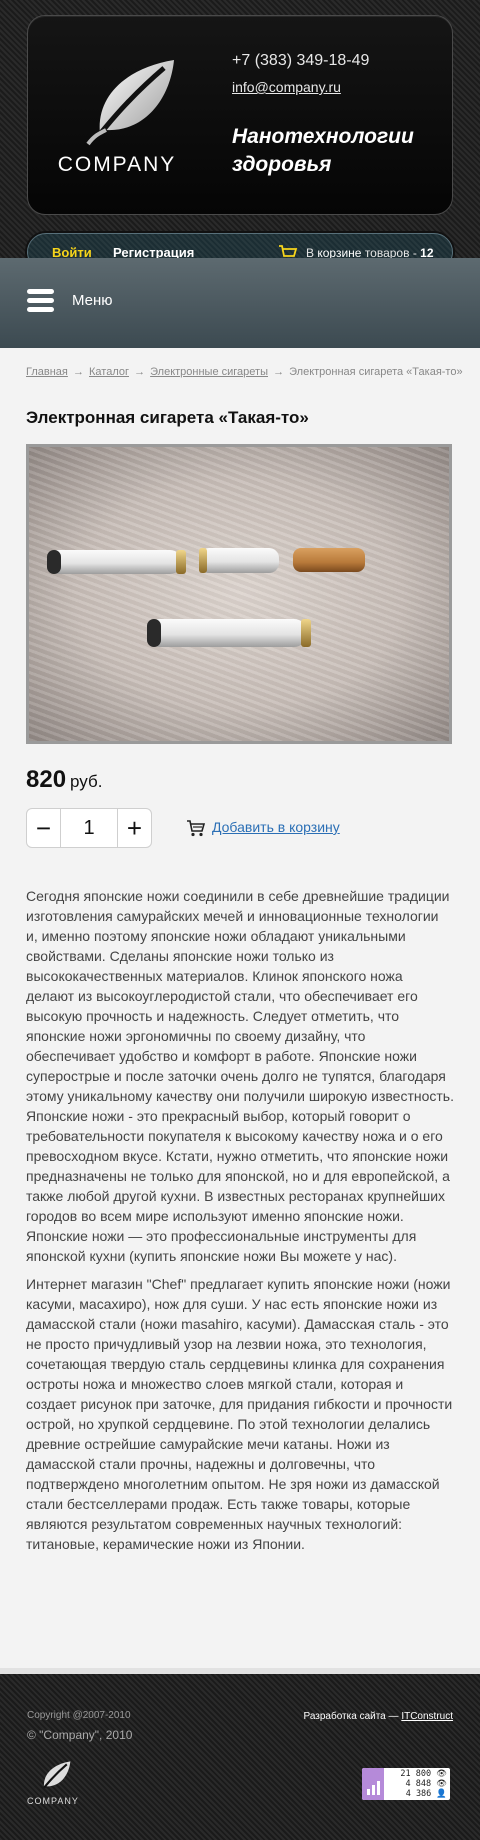 The width and height of the screenshot is (480, 1840). Describe the element at coordinates (40, 301) in the screenshot. I see `hamburger-menu-icon` at that location.